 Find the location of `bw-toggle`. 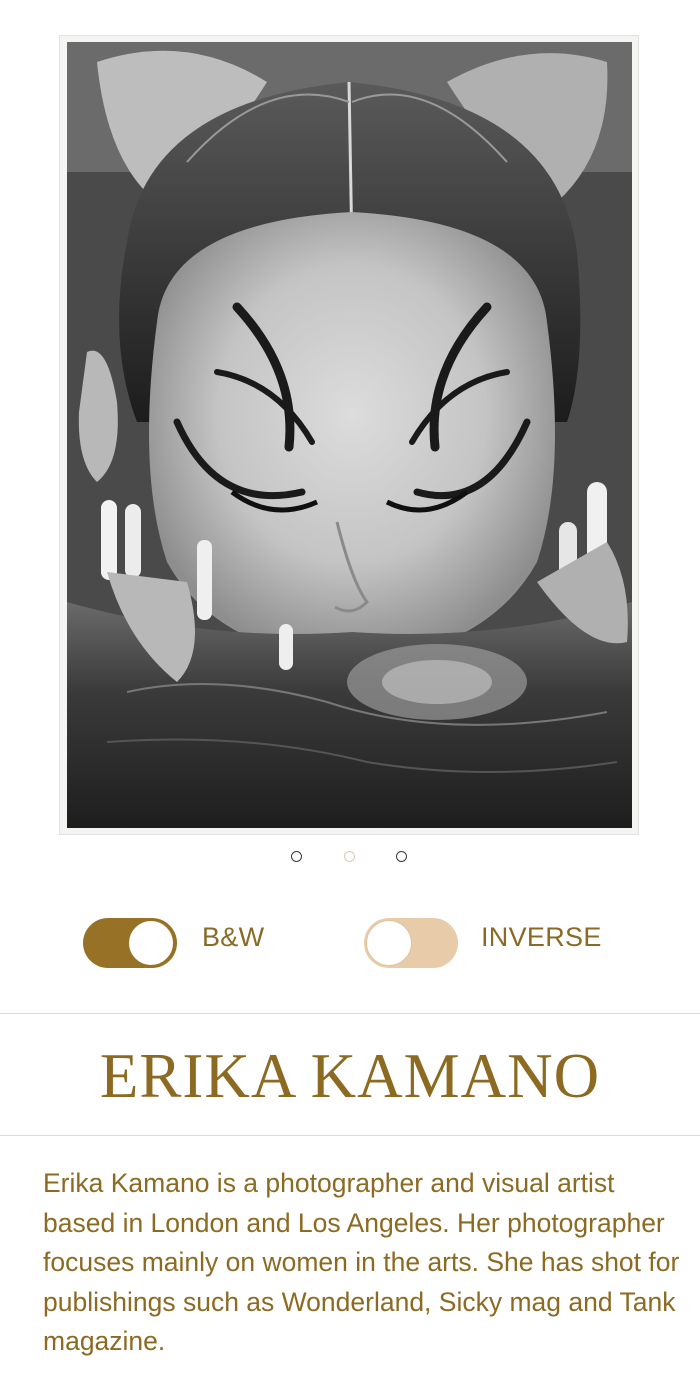

bw-toggle is located at coordinates (130, 943).